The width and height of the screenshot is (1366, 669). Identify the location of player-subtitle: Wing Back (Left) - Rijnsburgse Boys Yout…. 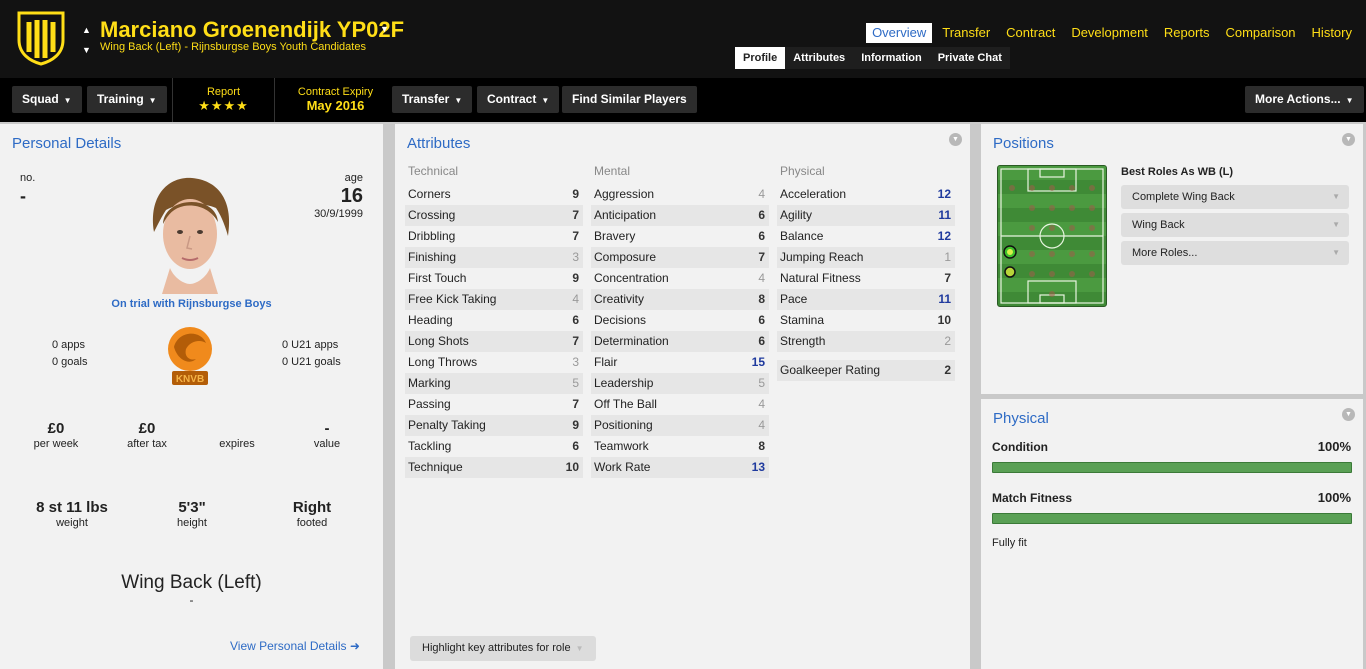
(233, 47).